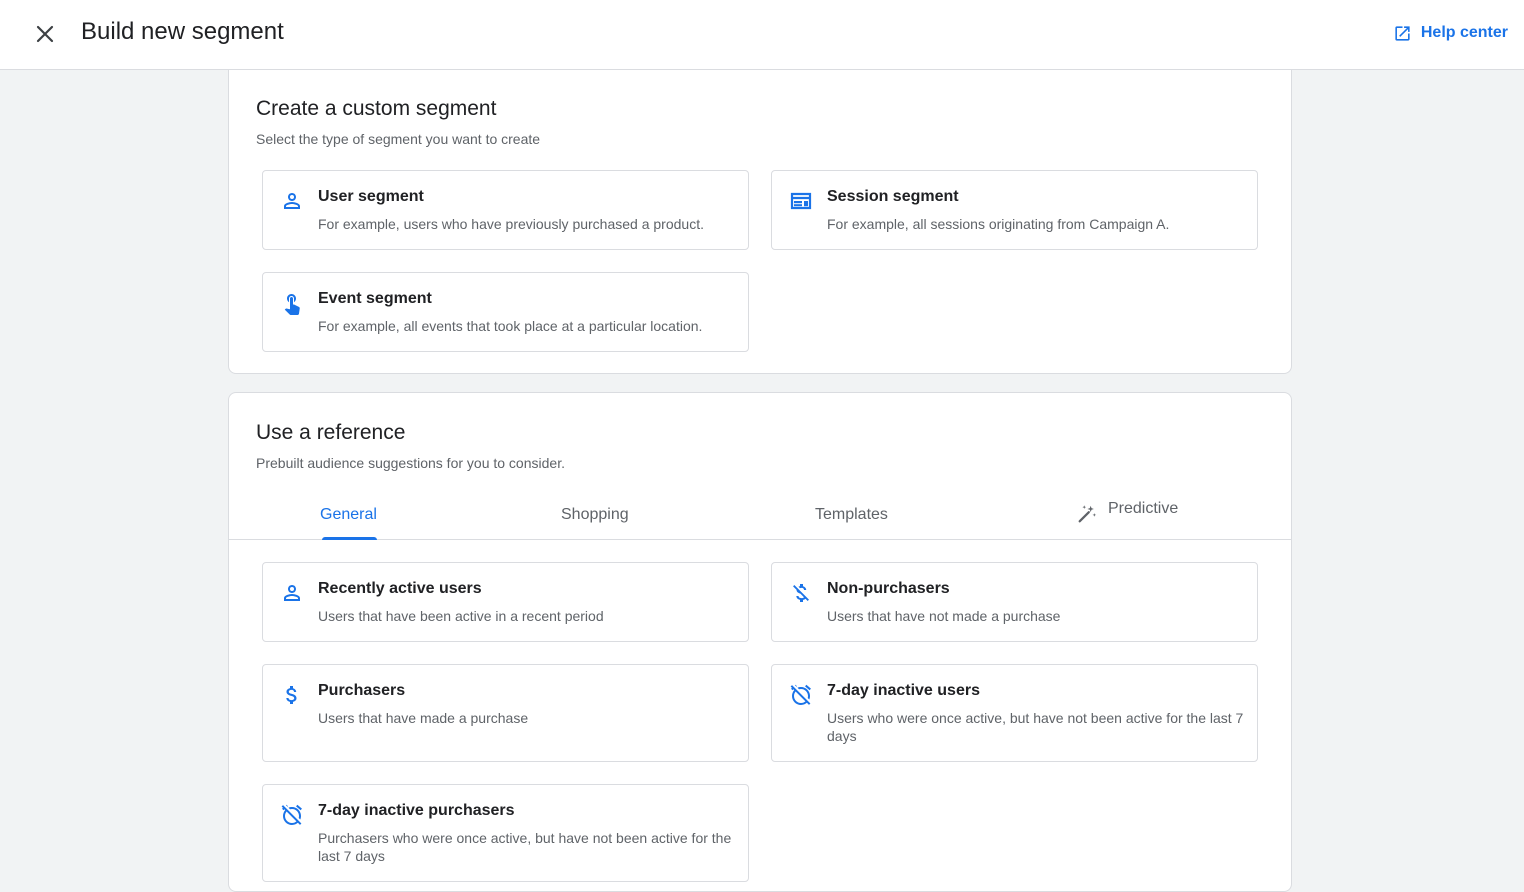  Describe the element at coordinates (362, 690) in the screenshot. I see `suggestion-title: Purchasers` at that location.